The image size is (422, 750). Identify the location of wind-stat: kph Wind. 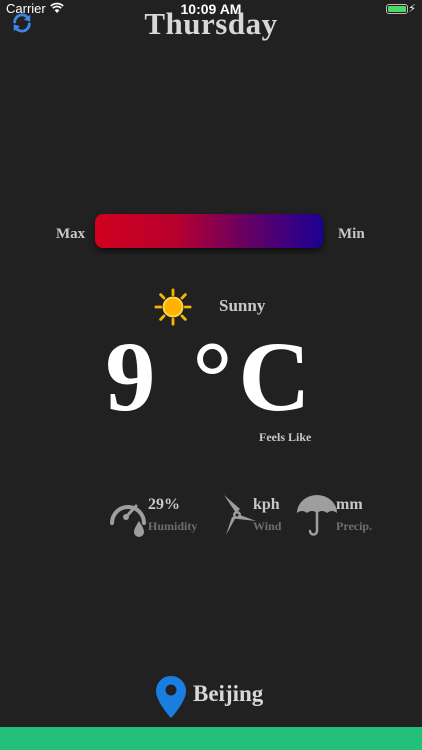
(253, 516).